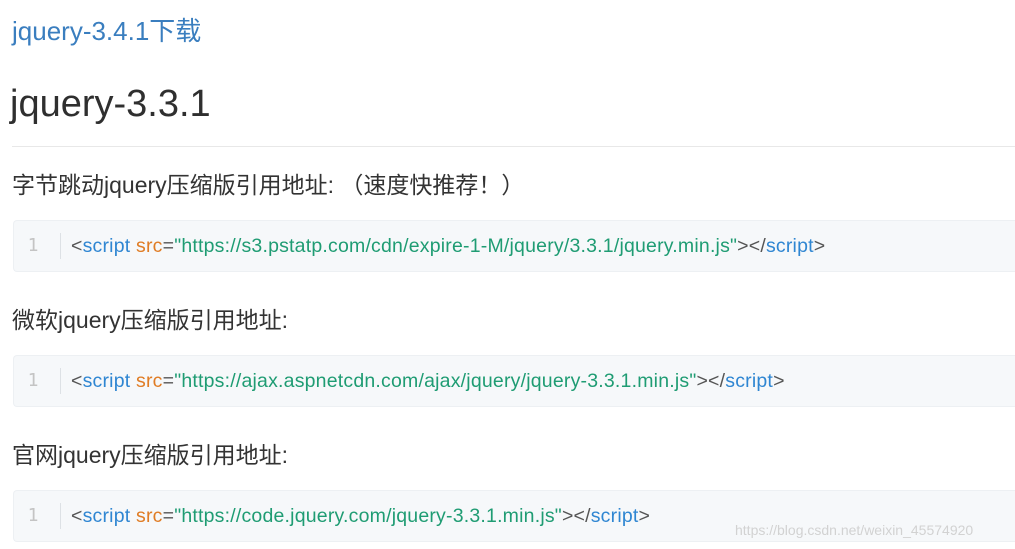 Image resolution: width=1015 pixels, height=549 pixels. I want to click on official-cdn-label: 官网jquery压缩版引用地址:, so click(150, 455).